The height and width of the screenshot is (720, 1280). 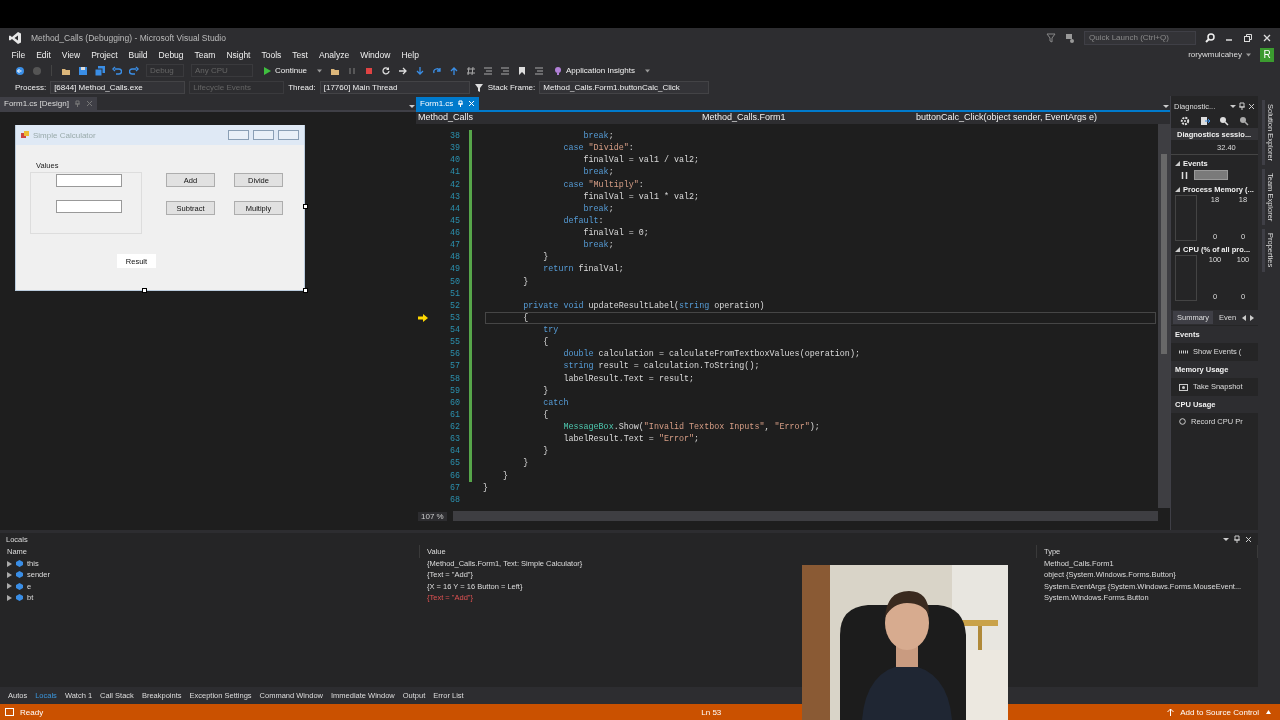 What do you see at coordinates (1182, 421) in the screenshot?
I see `record-icon` at bounding box center [1182, 421].